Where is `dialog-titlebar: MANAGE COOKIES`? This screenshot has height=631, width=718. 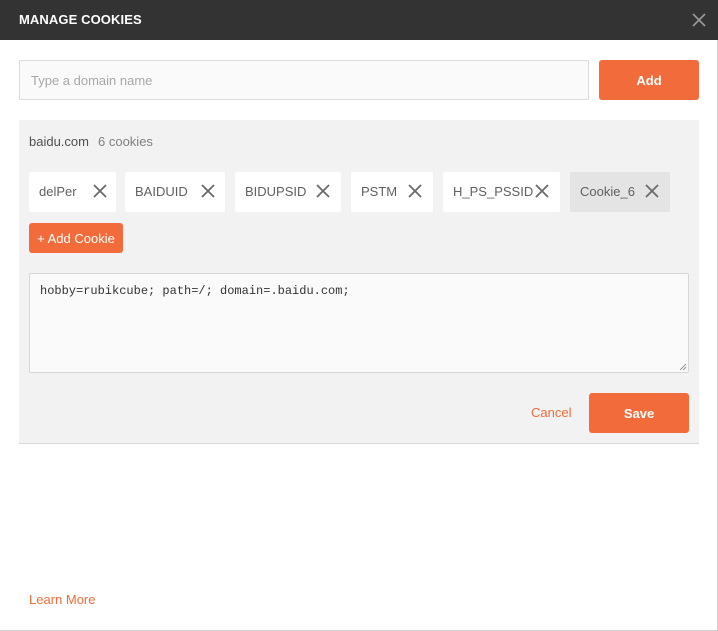 dialog-titlebar: MANAGE COOKIES is located at coordinates (359, 20).